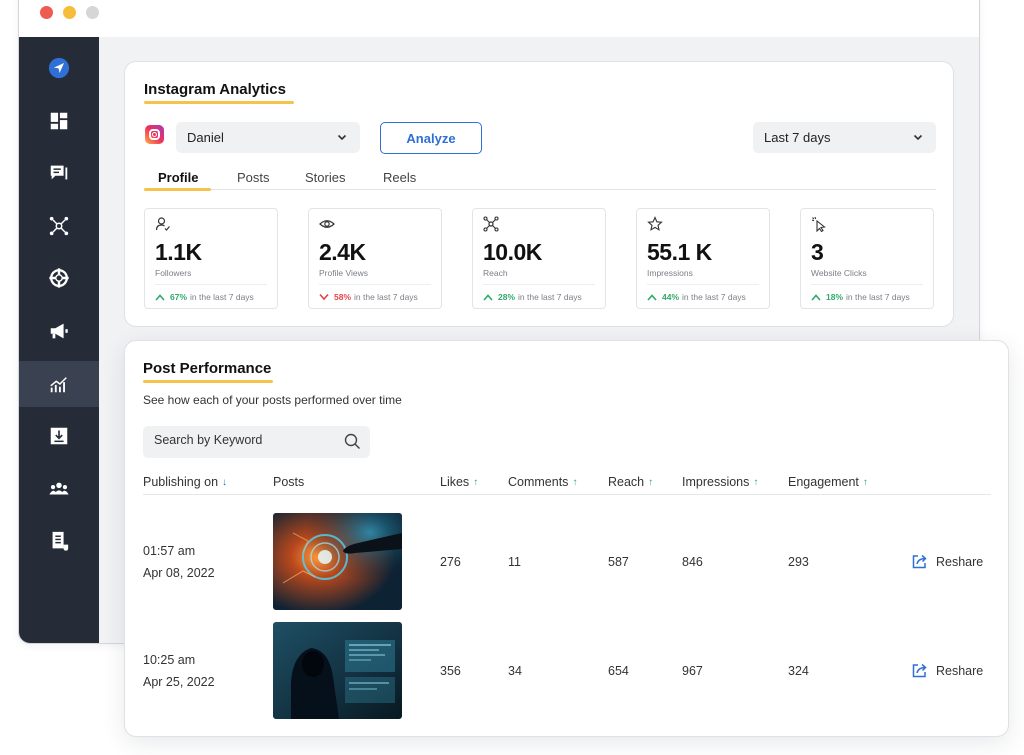 This screenshot has height=755, width=1024. Describe the element at coordinates (69, 12) in the screenshot. I see `minimize-window-button` at that location.